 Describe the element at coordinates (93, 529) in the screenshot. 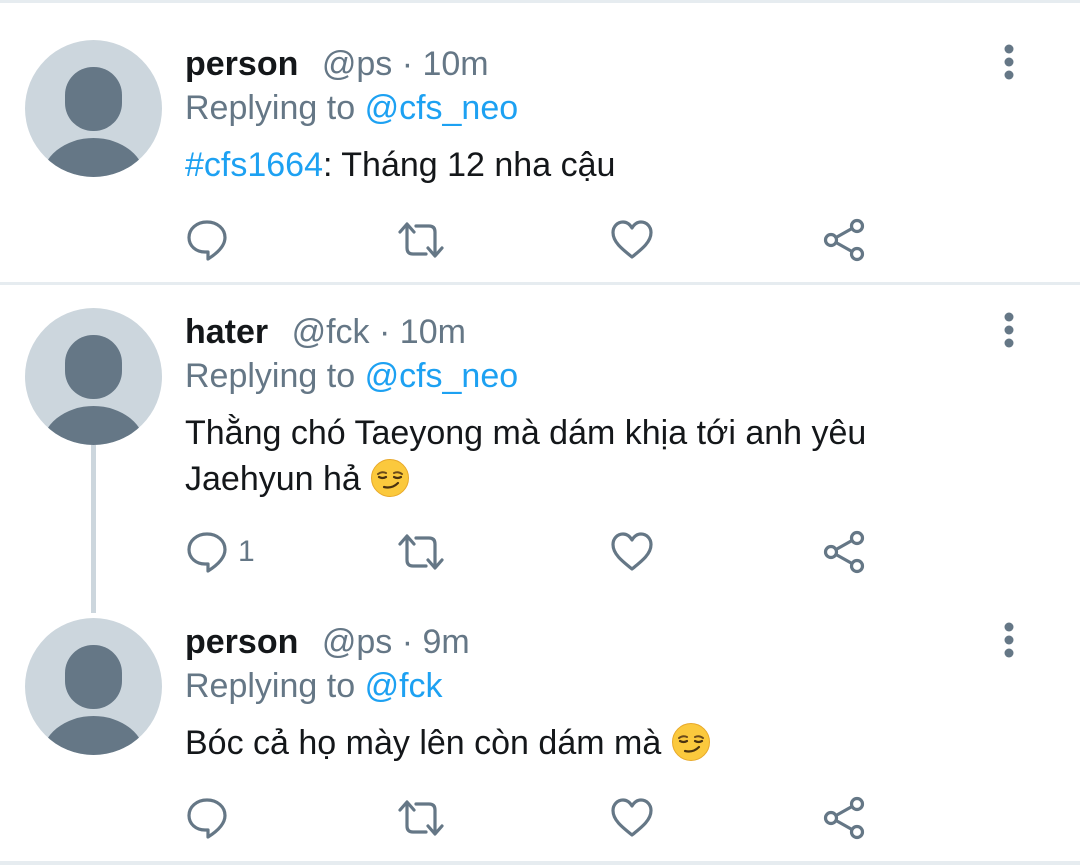

I see `thread-connector` at that location.